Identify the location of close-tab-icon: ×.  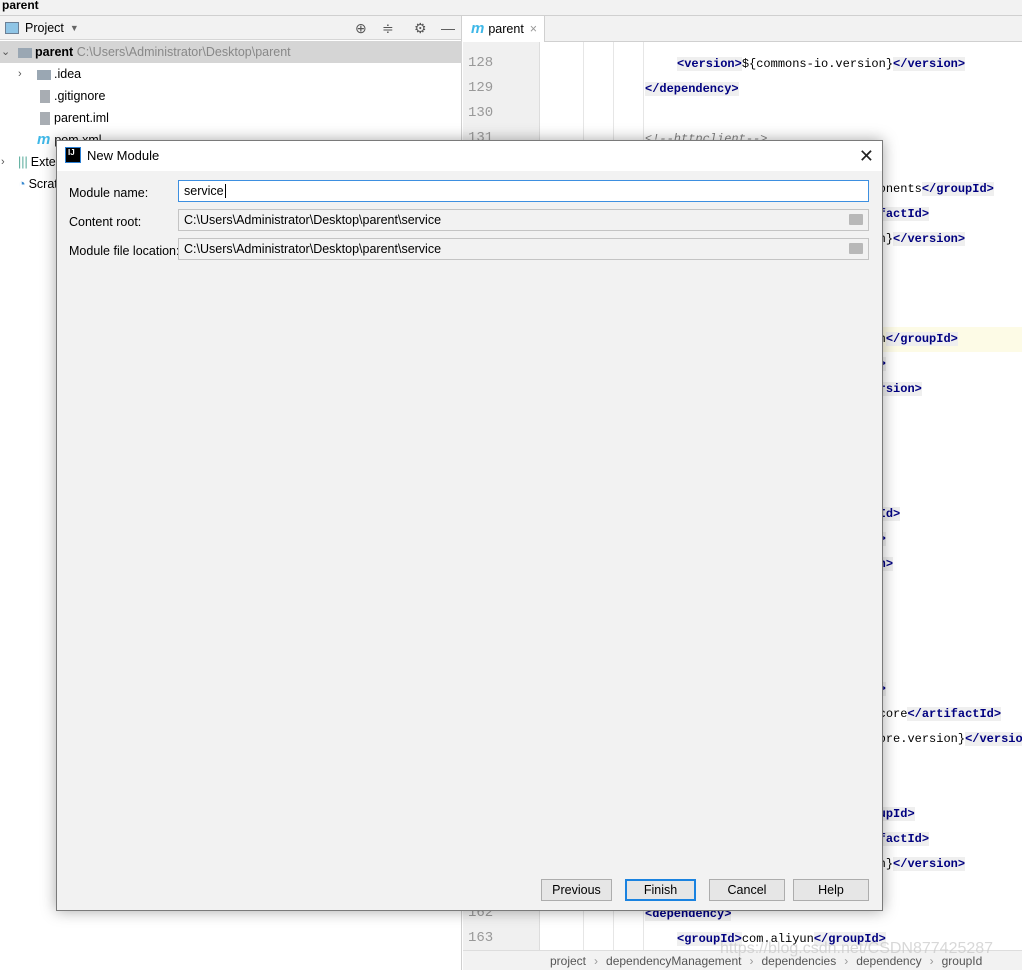
(533, 29).